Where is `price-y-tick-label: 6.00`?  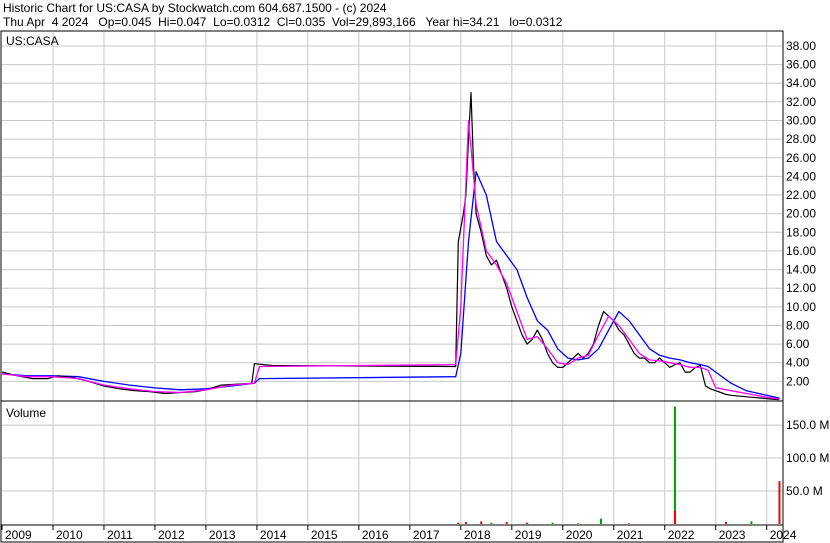
price-y-tick-label: 6.00 is located at coordinates (798, 344).